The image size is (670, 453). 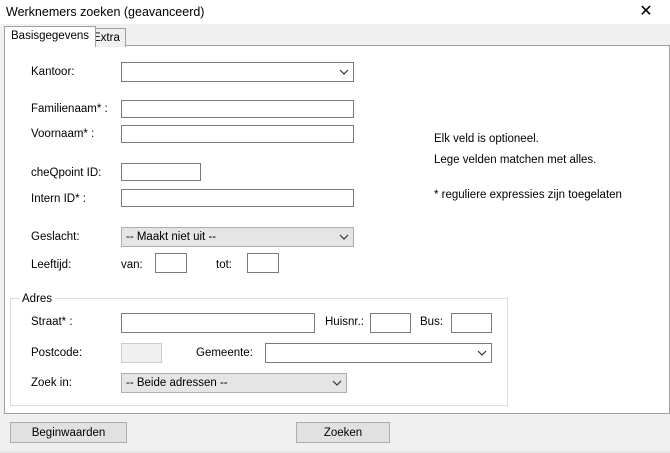 I want to click on tot-label: tot:, so click(x=224, y=265).